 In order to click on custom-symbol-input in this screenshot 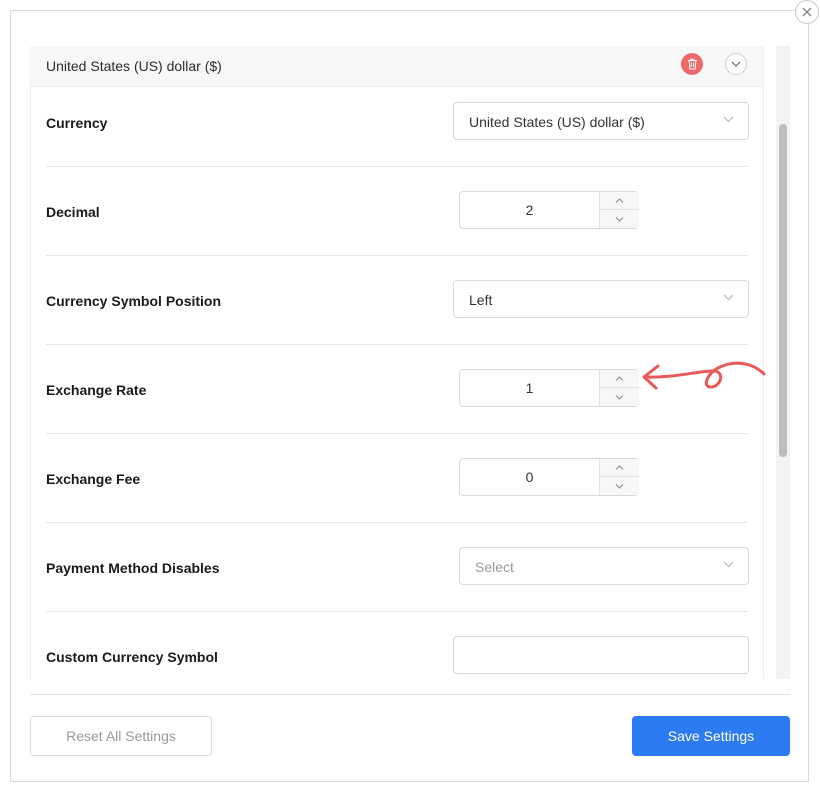, I will do `click(601, 655)`.